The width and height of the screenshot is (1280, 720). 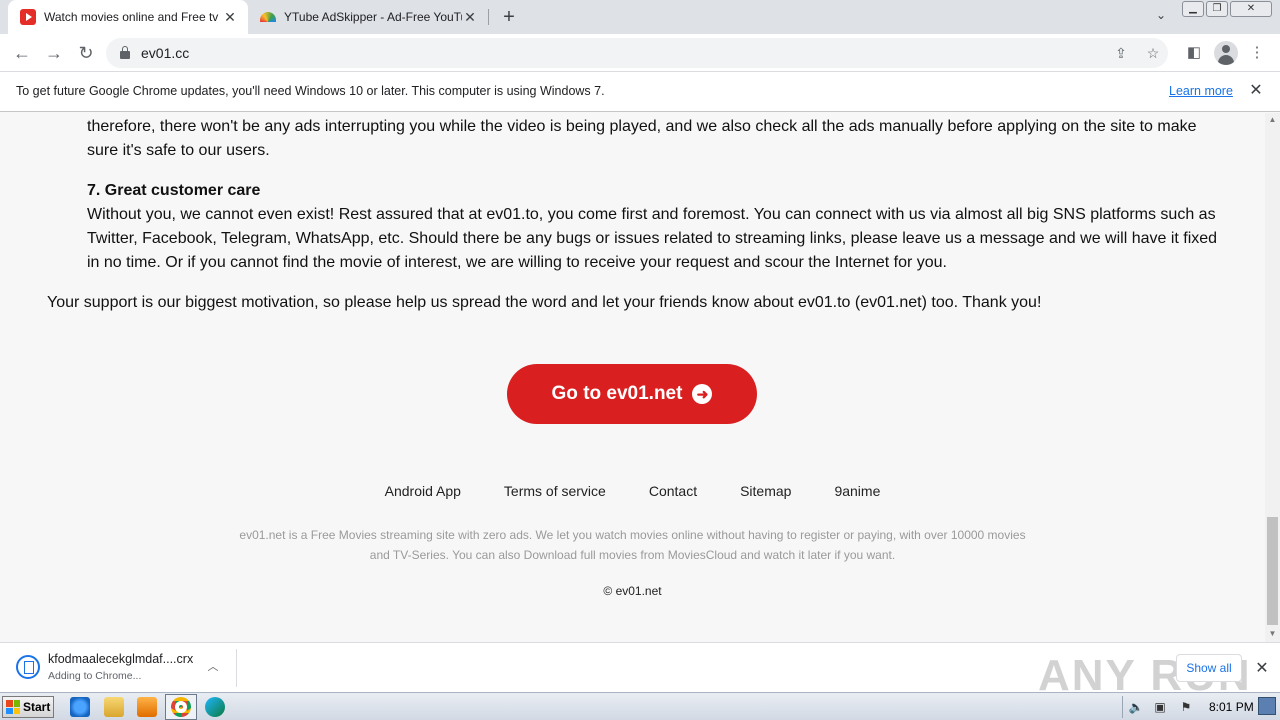 I want to click on share-icon: ⇪, so click(x=1121, y=53).